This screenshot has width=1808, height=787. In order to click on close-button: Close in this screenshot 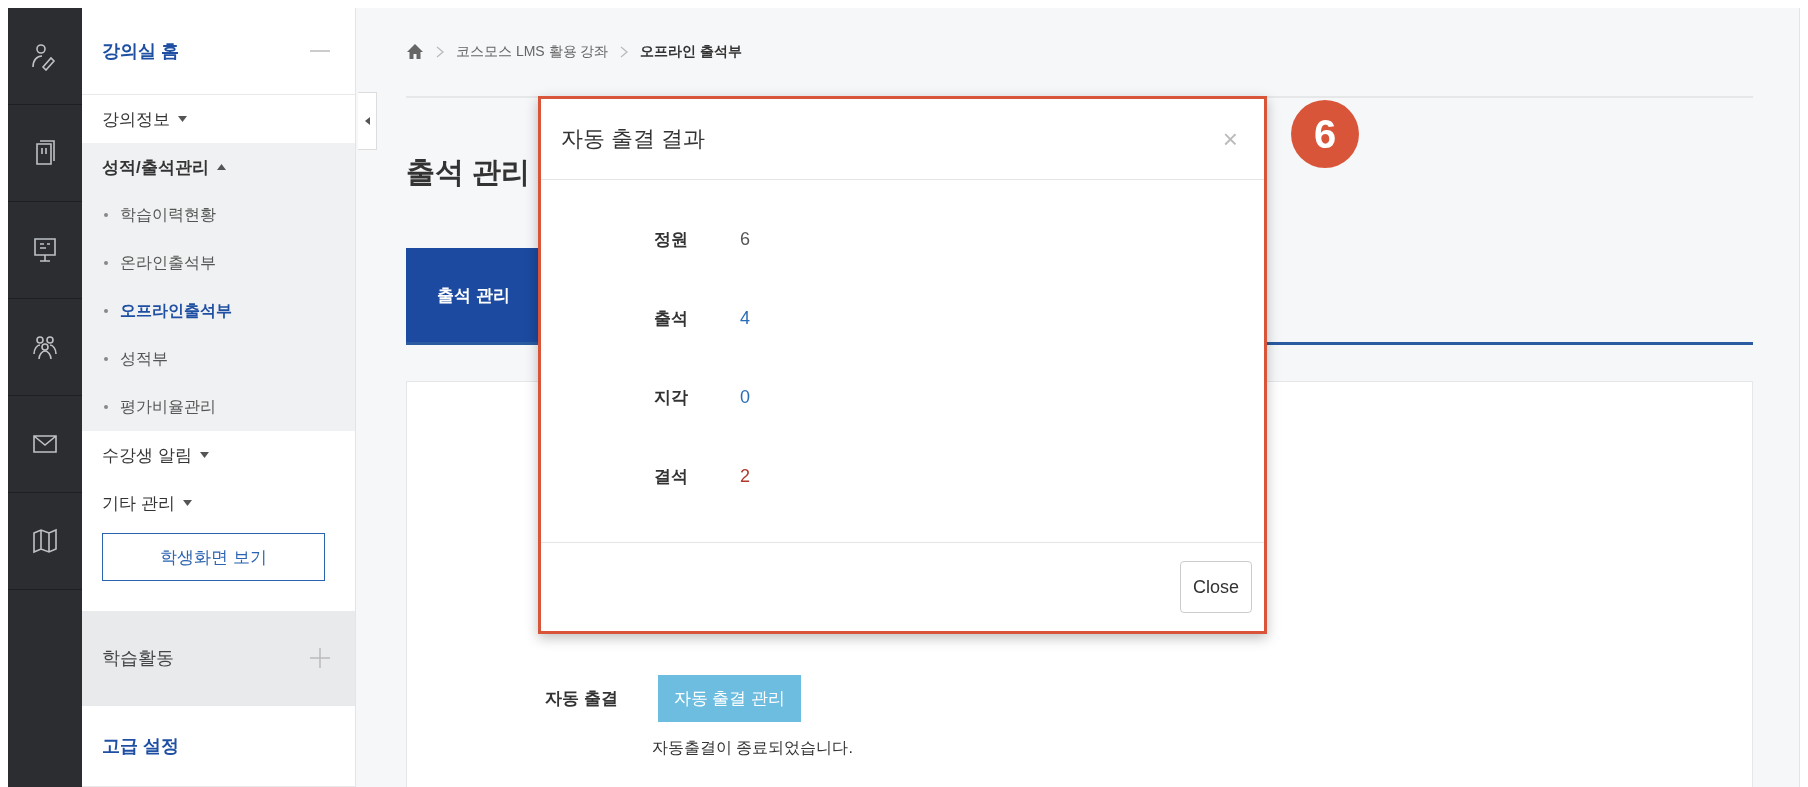, I will do `click(1215, 587)`.